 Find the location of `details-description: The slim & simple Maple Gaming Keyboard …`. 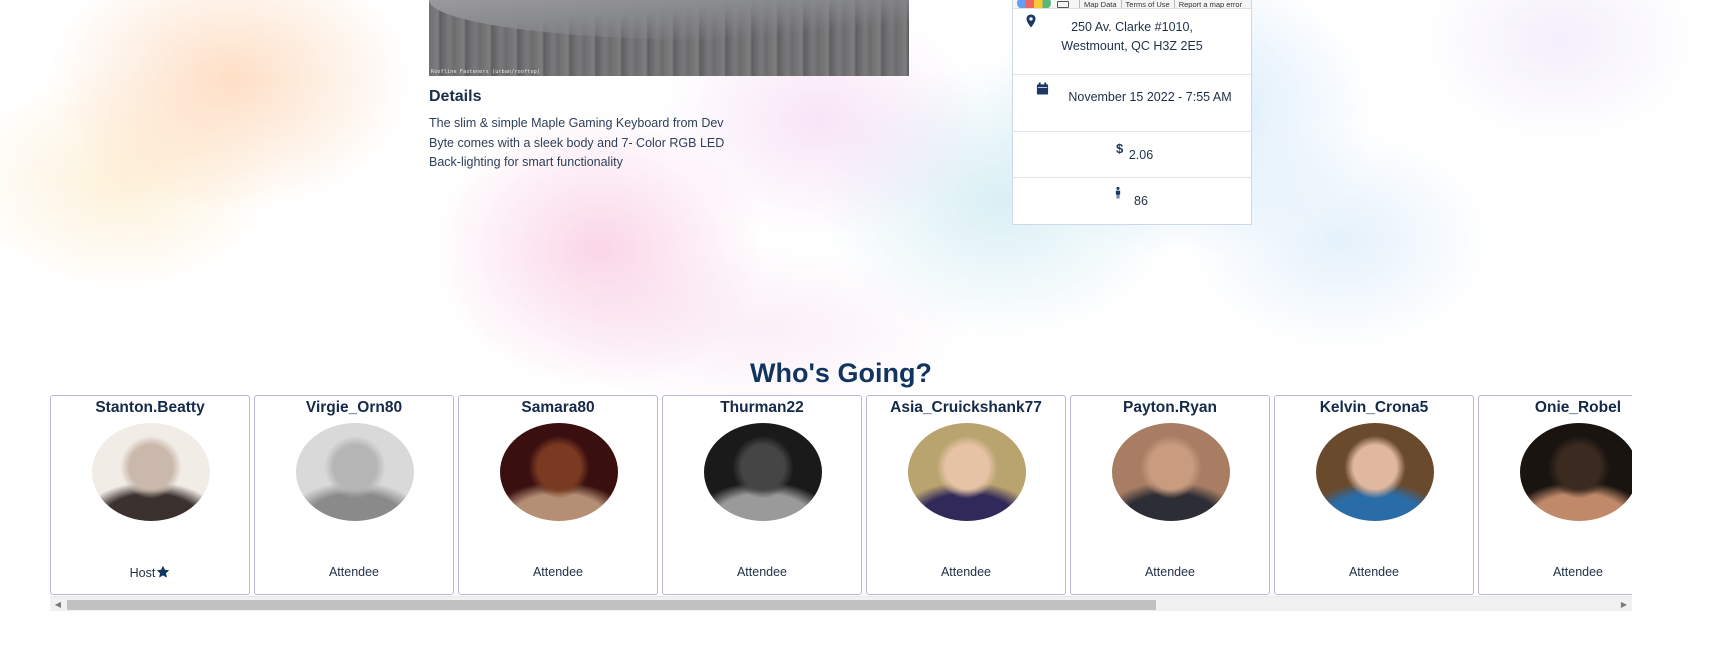

details-description: The slim & simple Maple Gaming Keyboard … is located at coordinates (577, 142).